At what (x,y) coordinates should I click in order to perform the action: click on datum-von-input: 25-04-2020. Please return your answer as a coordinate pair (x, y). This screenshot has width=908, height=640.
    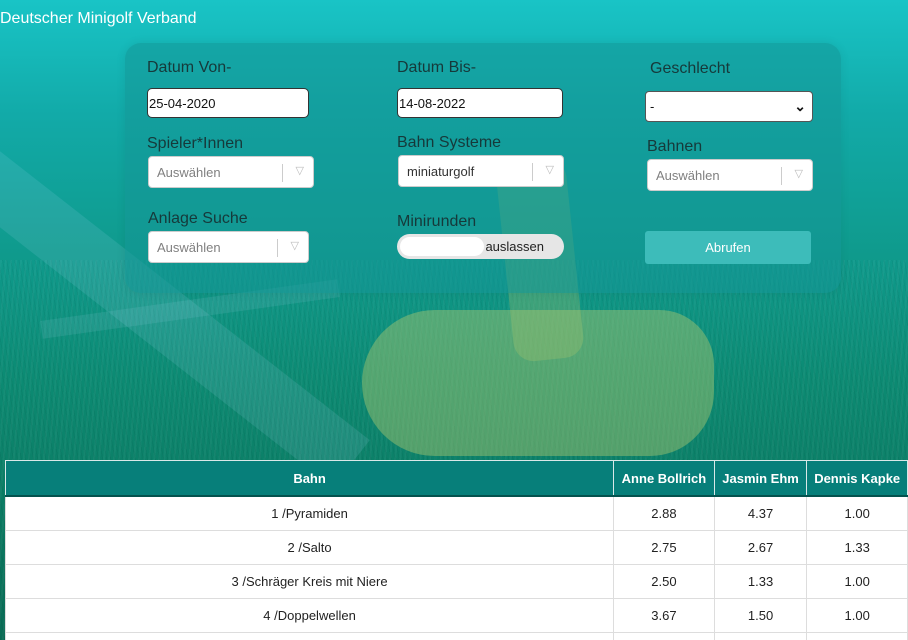
    Looking at the image, I should click on (228, 103).